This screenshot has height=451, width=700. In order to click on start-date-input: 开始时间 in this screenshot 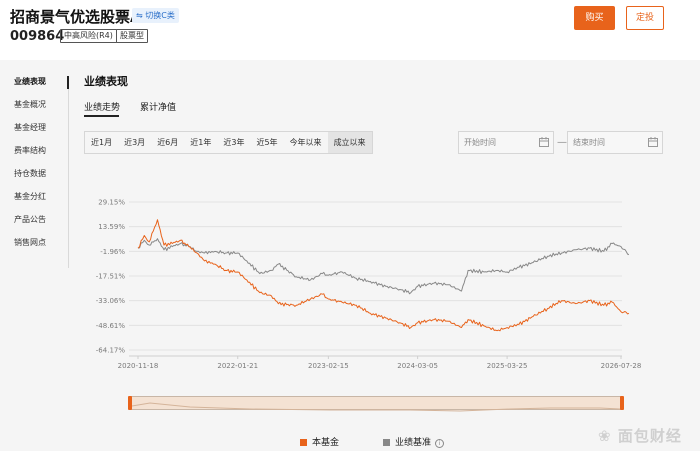, I will do `click(506, 142)`.